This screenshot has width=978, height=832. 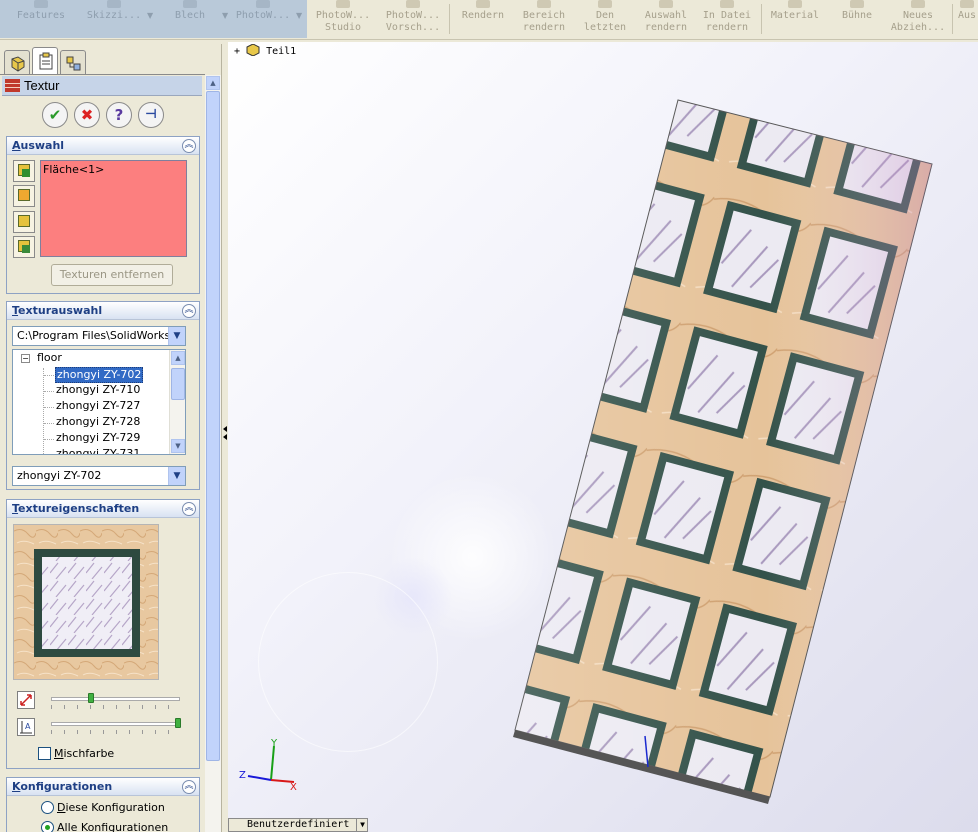 What do you see at coordinates (99, 476) in the screenshot?
I see `texture-name-select: zhongyi ZY-702 ▼` at bounding box center [99, 476].